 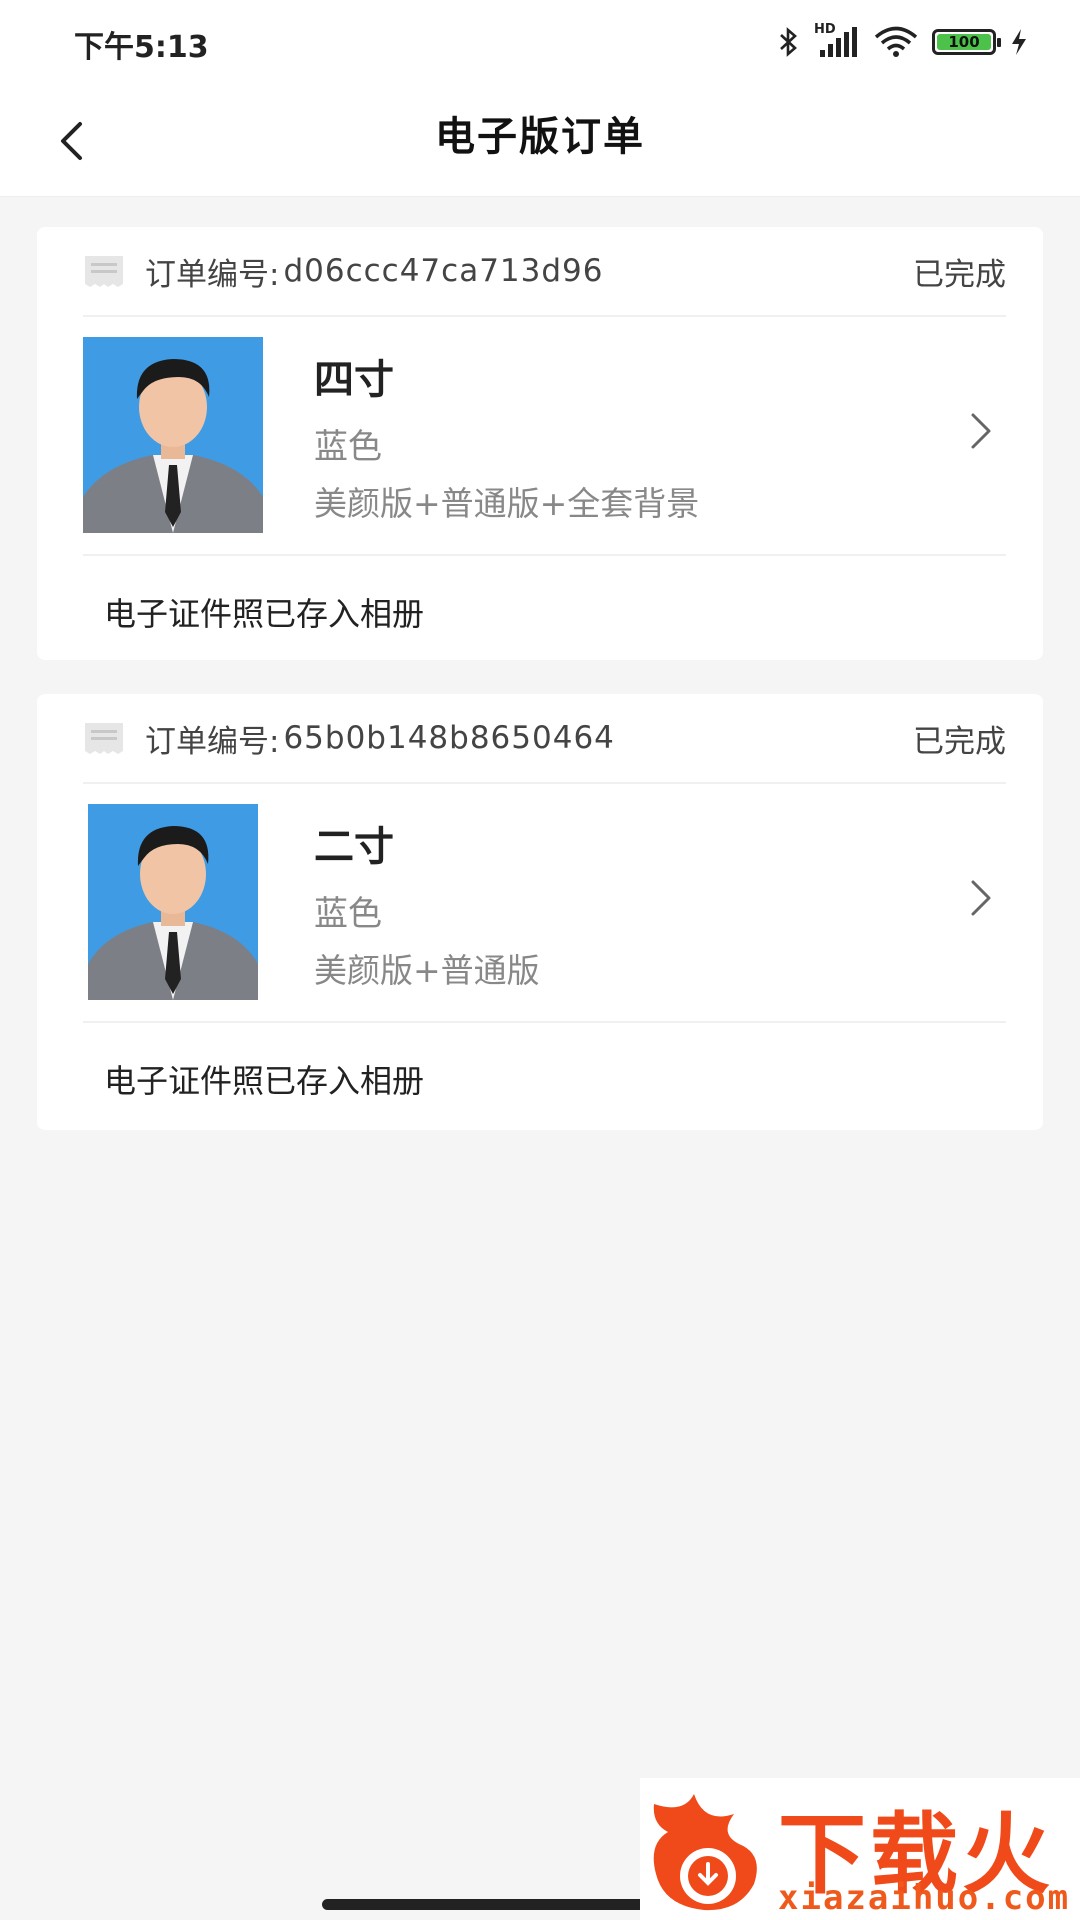 I want to click on watermark-url: xiazaihuo.com, so click(x=924, y=1898).